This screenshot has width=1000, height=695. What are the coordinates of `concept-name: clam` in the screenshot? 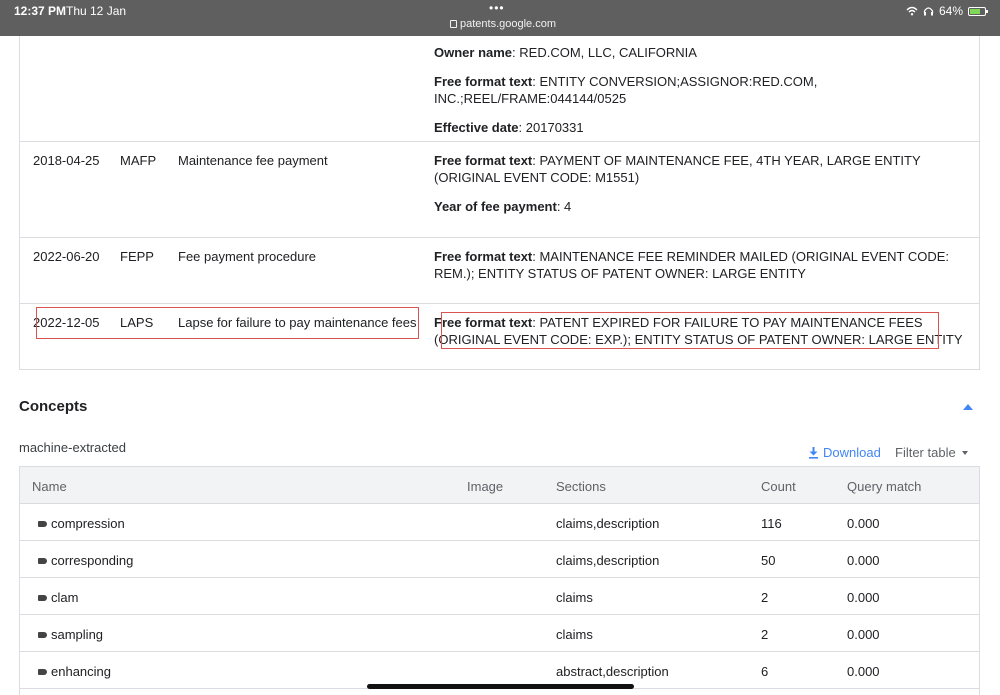 It's located at (64, 597).